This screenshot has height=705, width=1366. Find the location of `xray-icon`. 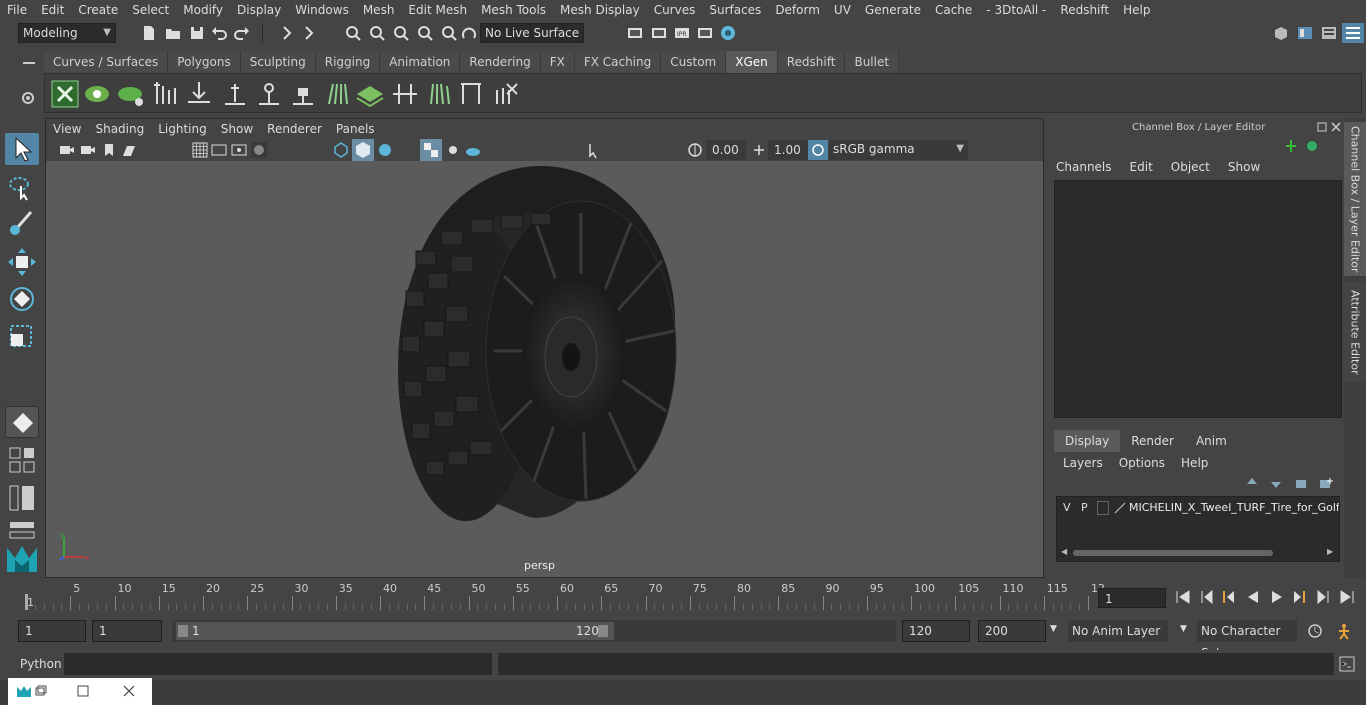

xray-icon is located at coordinates (431, 150).